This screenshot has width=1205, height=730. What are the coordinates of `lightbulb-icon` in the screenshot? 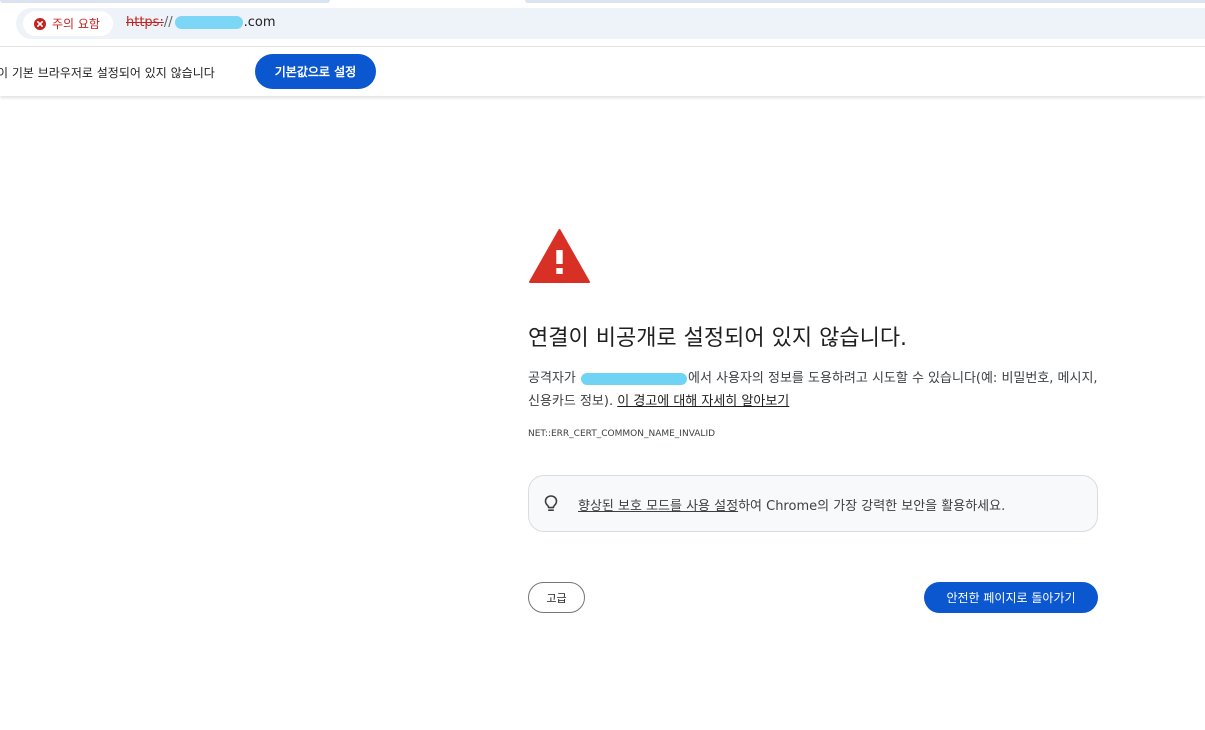 It's located at (551, 503).